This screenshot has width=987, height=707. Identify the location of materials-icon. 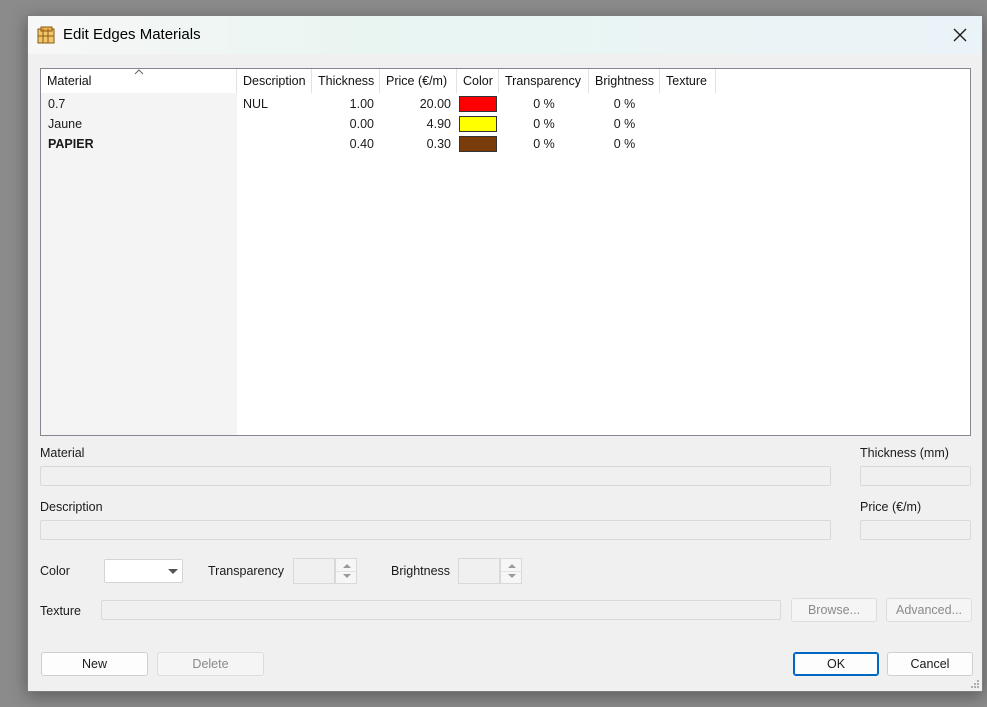
(46, 35).